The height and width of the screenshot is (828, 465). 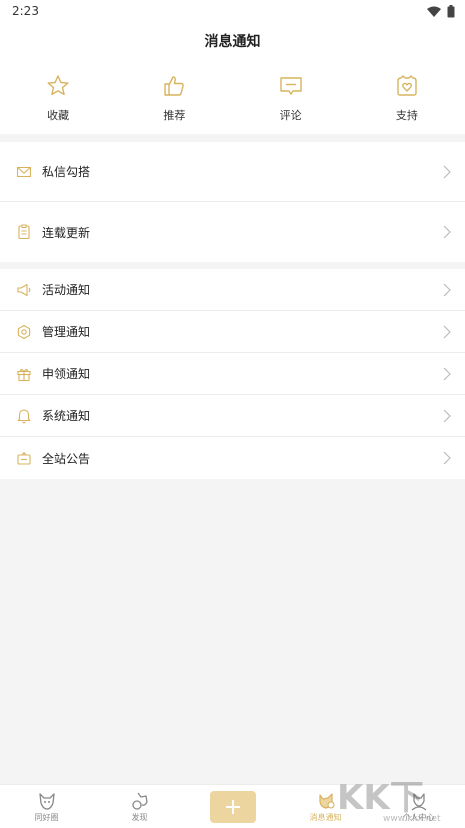 I want to click on tab-label: 消息通知, so click(x=325, y=817).